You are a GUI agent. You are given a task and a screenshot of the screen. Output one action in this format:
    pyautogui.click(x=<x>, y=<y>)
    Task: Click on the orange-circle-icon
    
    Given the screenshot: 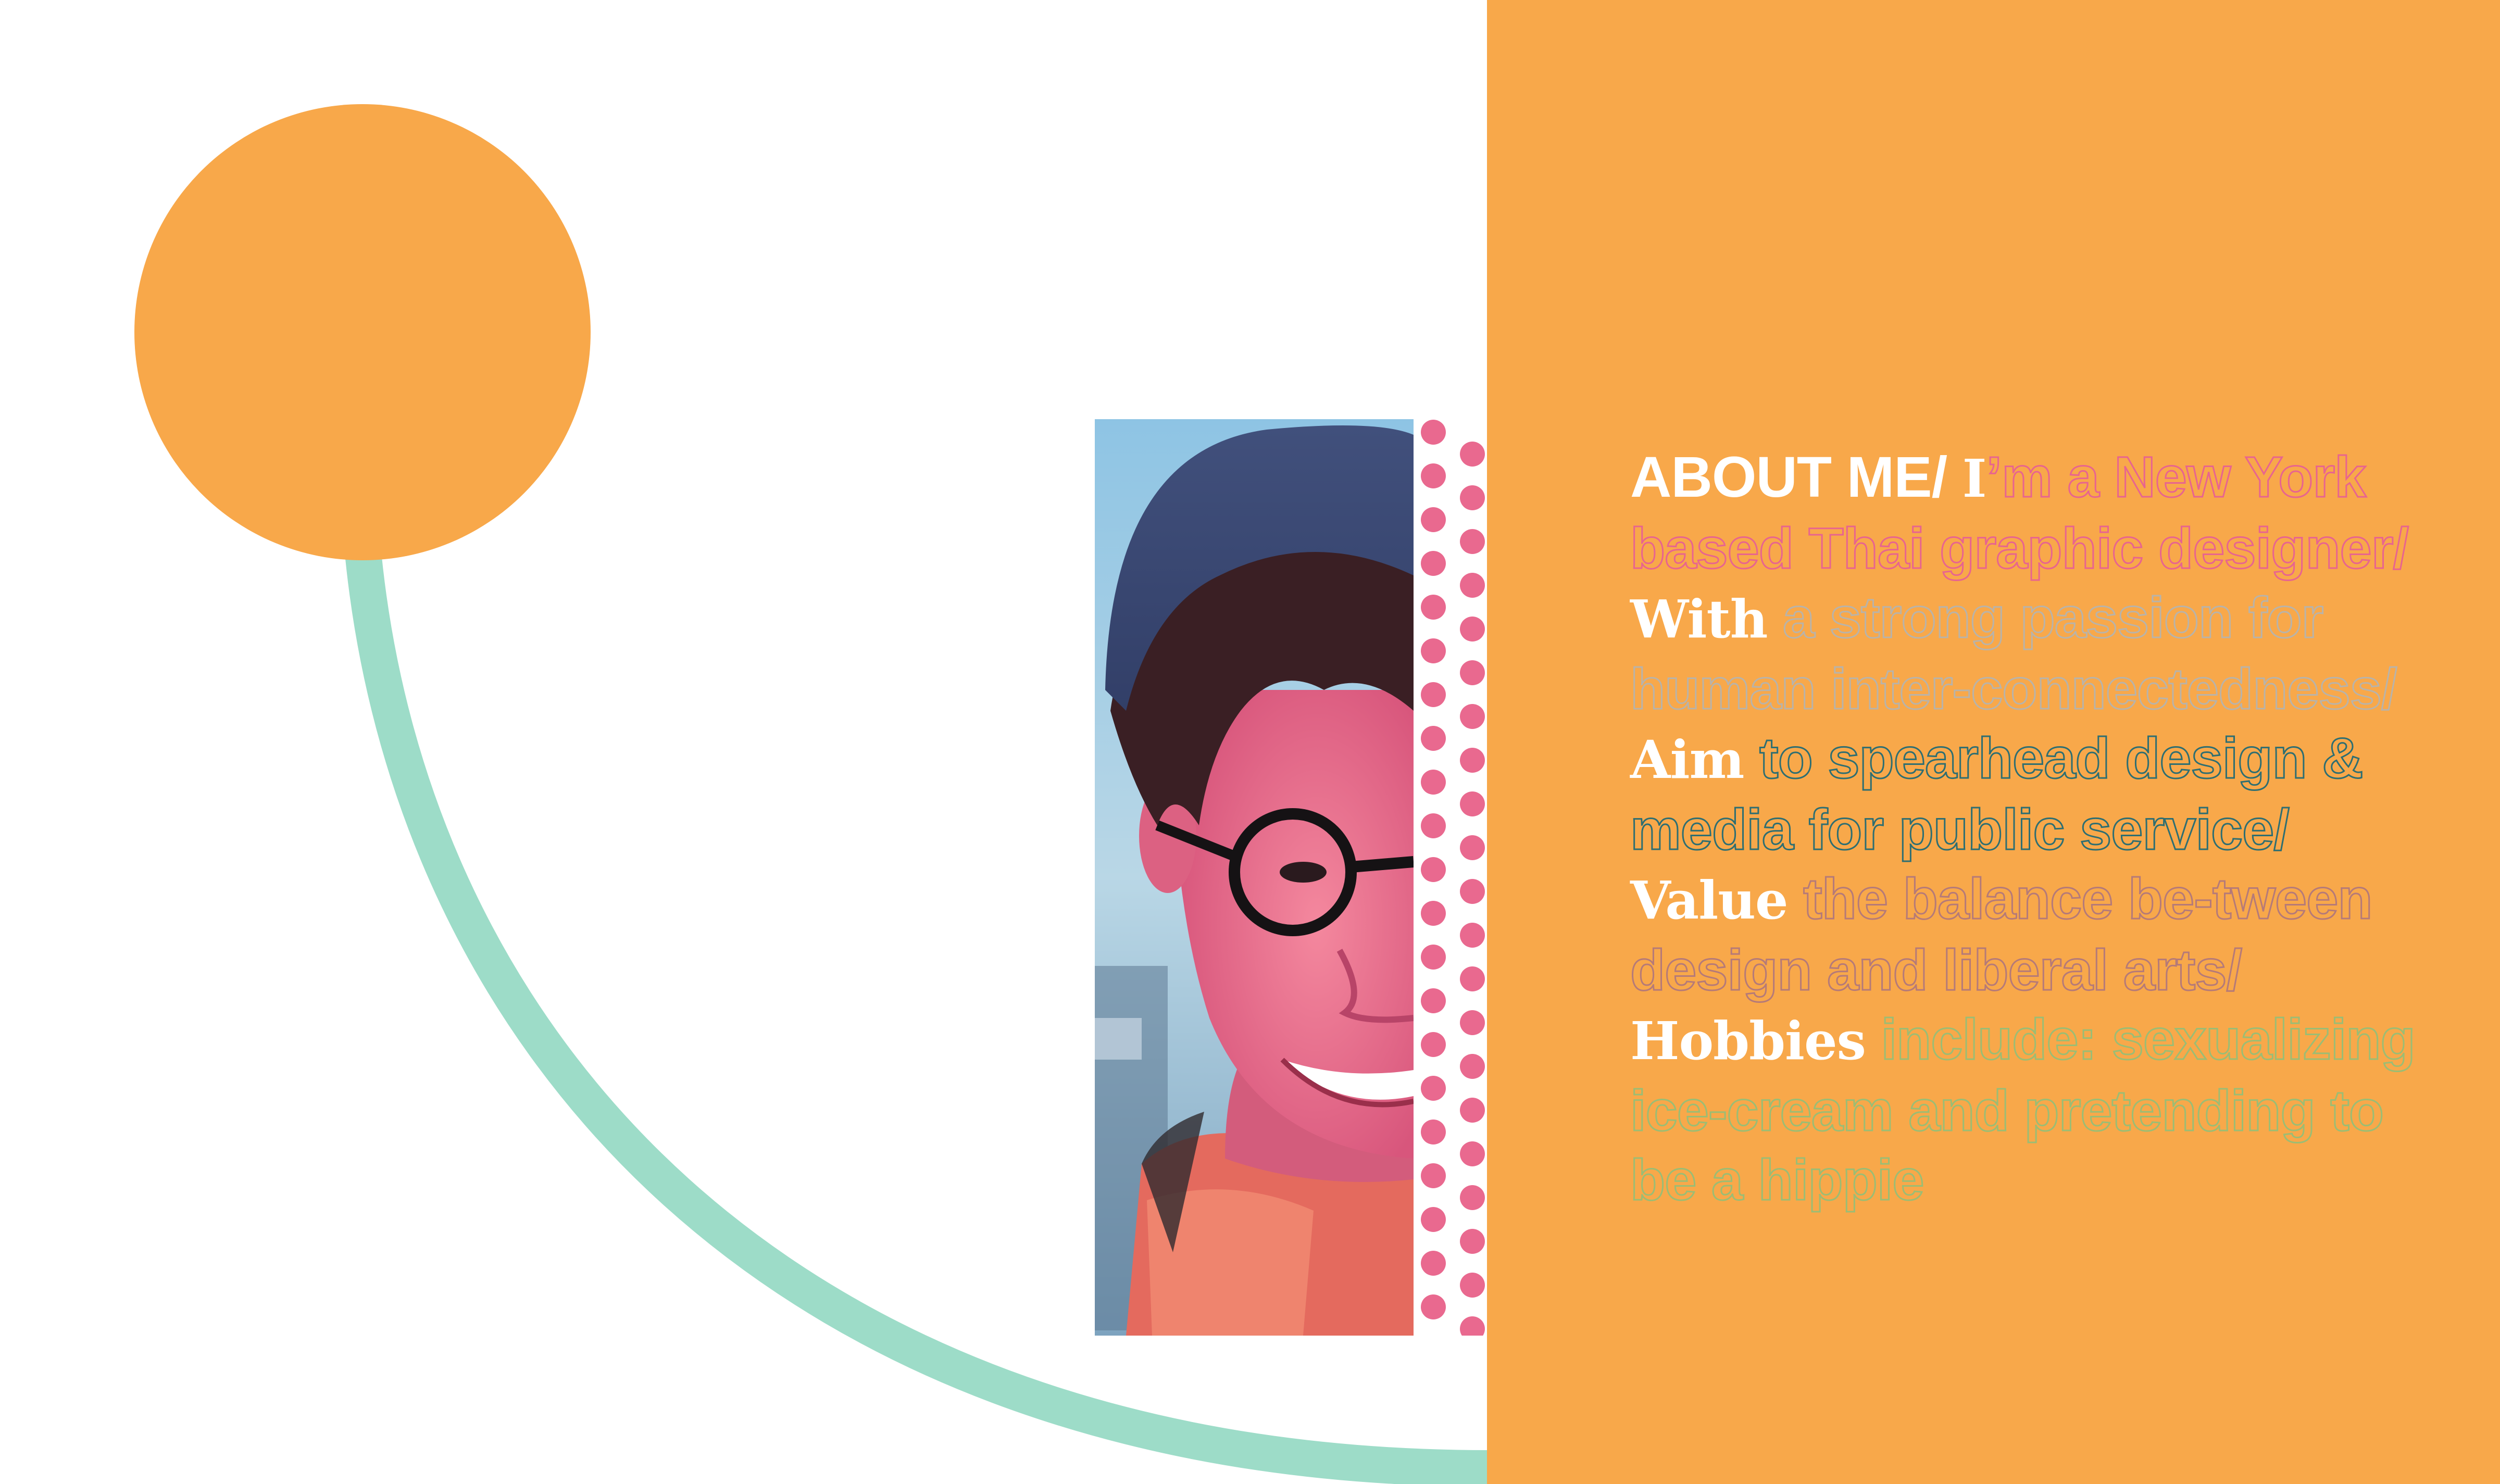 What is the action you would take?
    pyautogui.click(x=362, y=332)
    